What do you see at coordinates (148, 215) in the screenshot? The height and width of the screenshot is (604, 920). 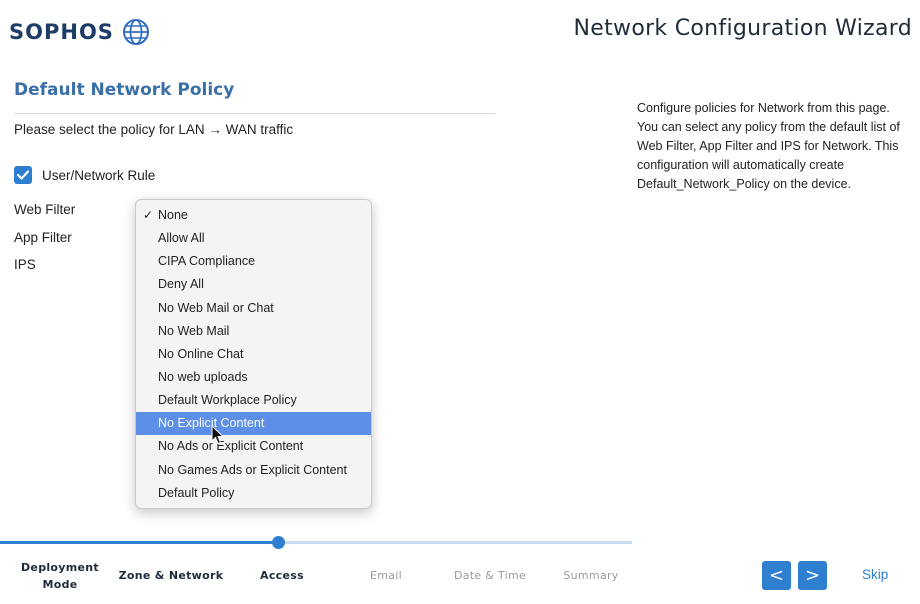 I see `selected-check-icon: ✓` at bounding box center [148, 215].